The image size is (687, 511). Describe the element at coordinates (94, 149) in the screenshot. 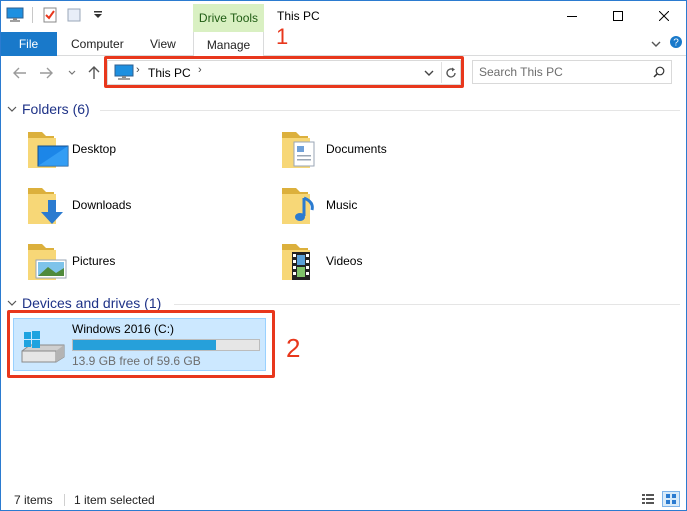

I see `folder-label: Desktop` at that location.